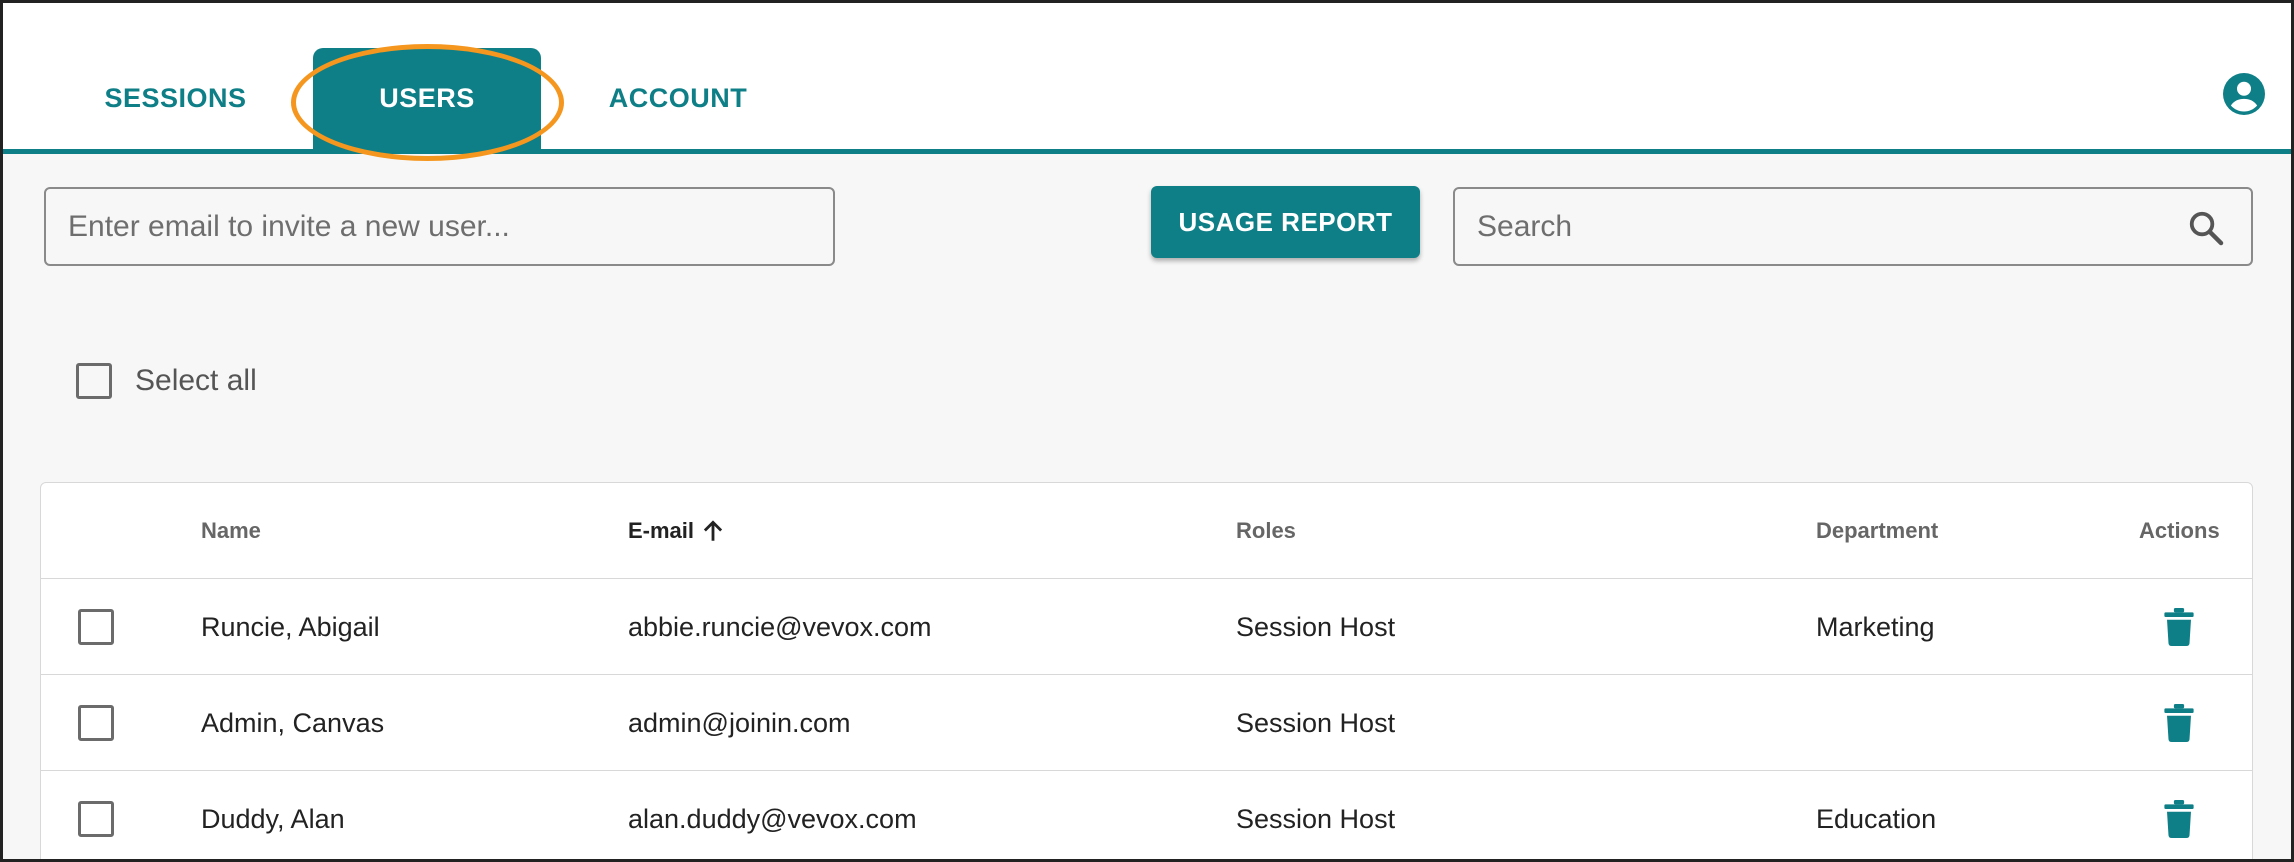  I want to click on cell-name: Admin, Canvas, so click(293, 722).